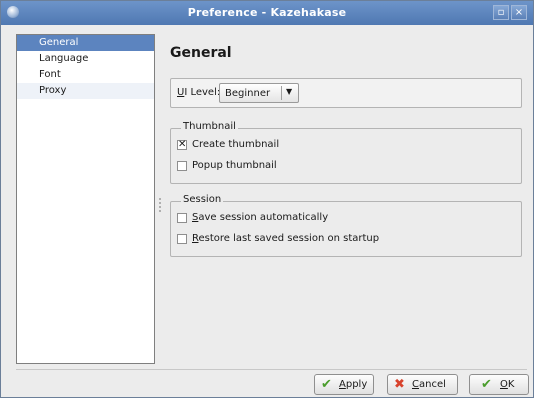 Image resolution: width=534 pixels, height=398 pixels. I want to click on sidebar-item-general: General, so click(85, 43).